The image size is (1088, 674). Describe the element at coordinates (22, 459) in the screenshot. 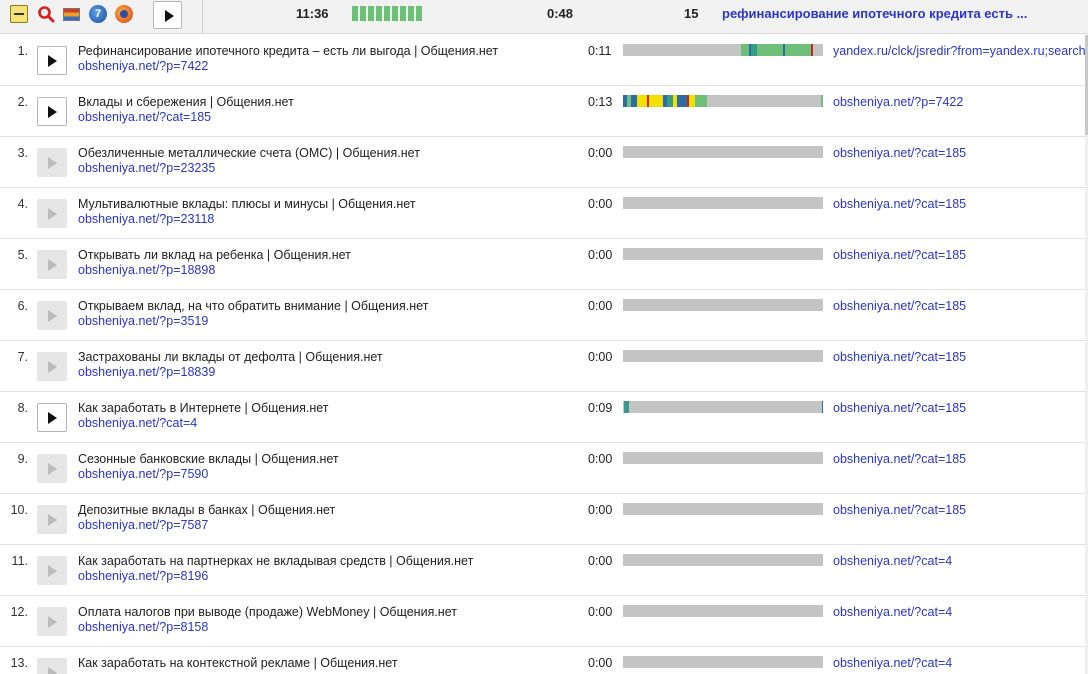

I see `row-number: 9.` at that location.